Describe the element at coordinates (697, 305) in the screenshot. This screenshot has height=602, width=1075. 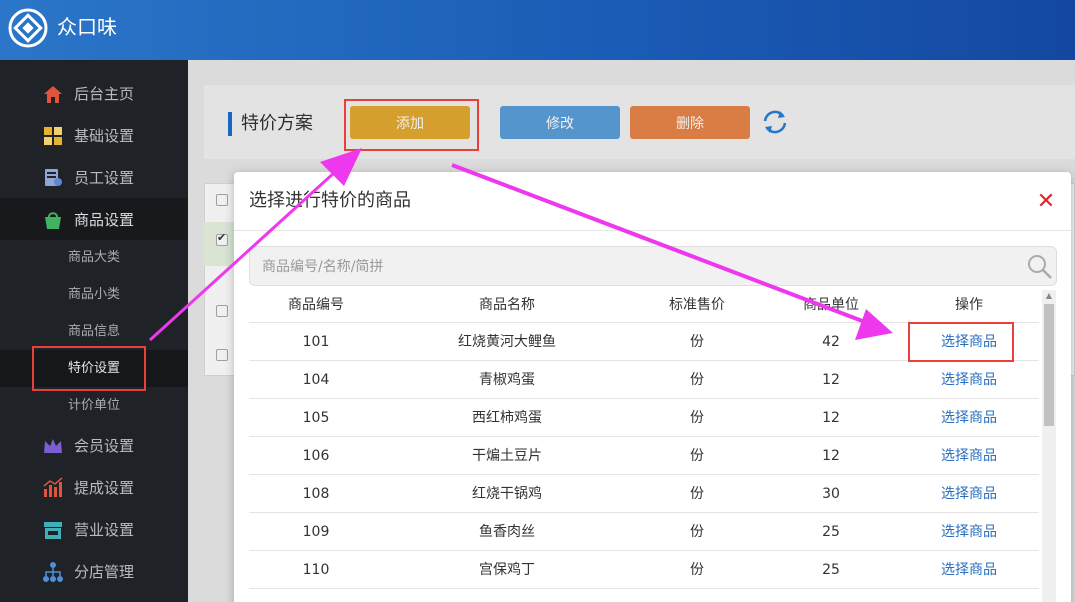
I see `column-header-price: 标准售价` at that location.